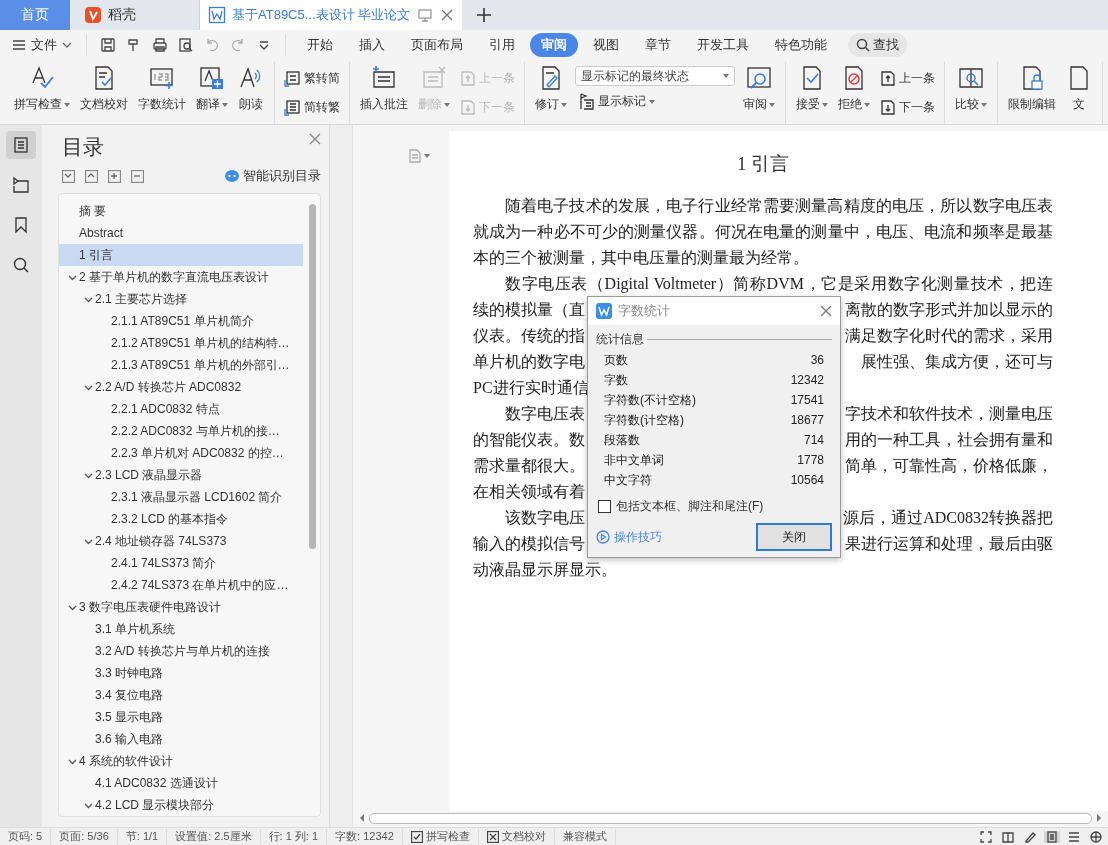 The height and width of the screenshot is (845, 1108). I want to click on stat-value: 36, so click(817, 360).